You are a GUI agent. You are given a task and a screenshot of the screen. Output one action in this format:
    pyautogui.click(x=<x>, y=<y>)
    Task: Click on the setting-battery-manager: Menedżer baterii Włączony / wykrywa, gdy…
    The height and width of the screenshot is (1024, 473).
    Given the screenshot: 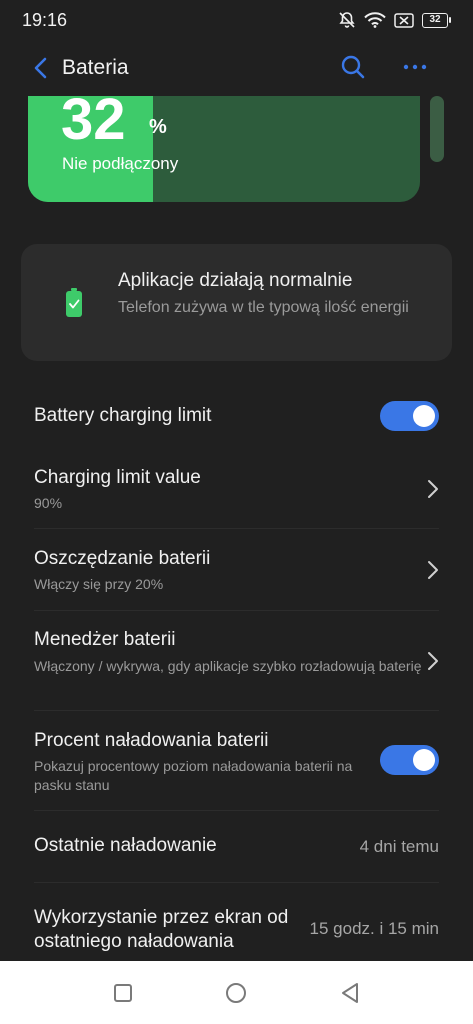 What is the action you would take?
    pyautogui.click(x=236, y=667)
    